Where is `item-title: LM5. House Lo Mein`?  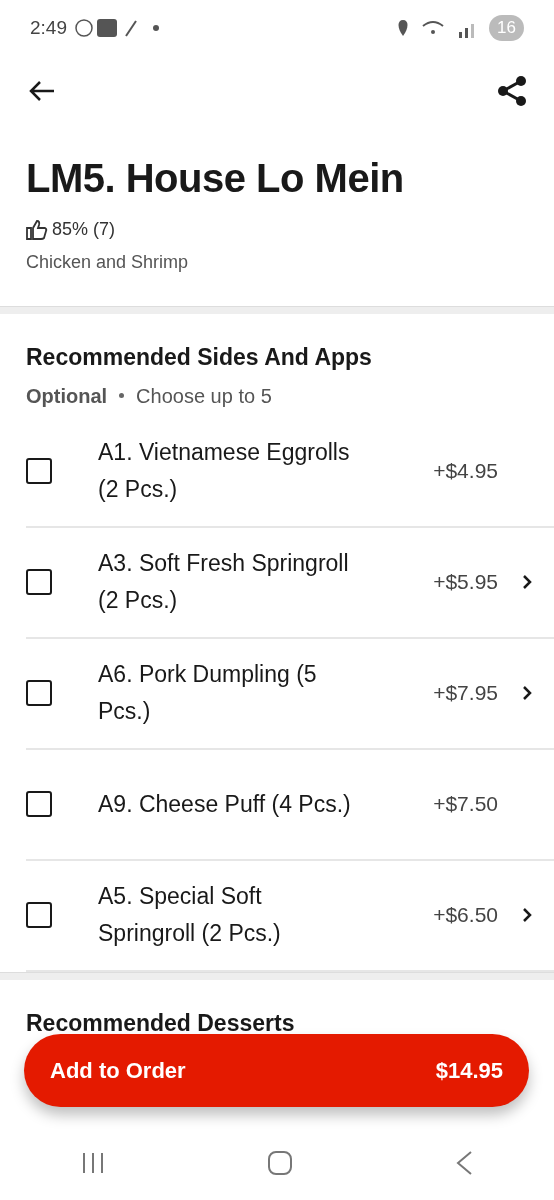 item-title: LM5. House Lo Mein is located at coordinates (215, 178).